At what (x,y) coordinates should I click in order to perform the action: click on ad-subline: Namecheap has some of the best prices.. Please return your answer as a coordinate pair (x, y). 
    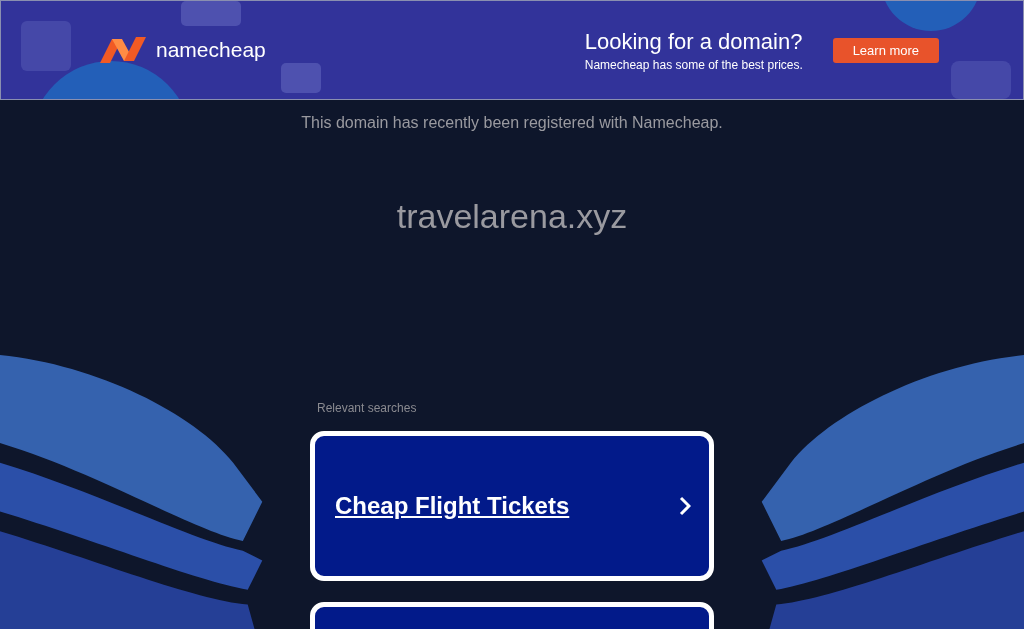
    Looking at the image, I should click on (693, 64).